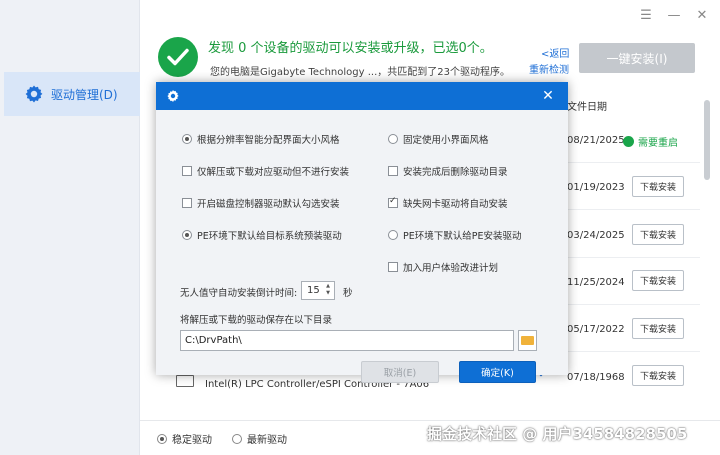 The height and width of the screenshot is (455, 720). What do you see at coordinates (178, 57) in the screenshot?
I see `success-check-icon` at bounding box center [178, 57].